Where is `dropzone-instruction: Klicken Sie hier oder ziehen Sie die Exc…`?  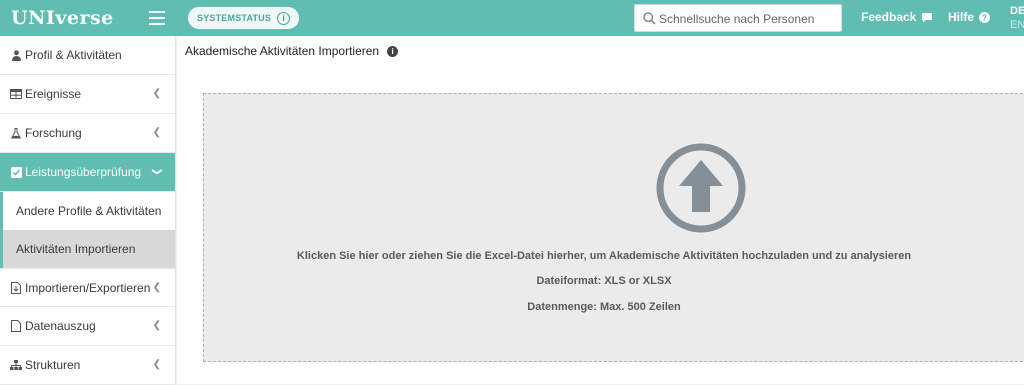
dropzone-instruction: Klicken Sie hier oder ziehen Sie die Exc… is located at coordinates (604, 256).